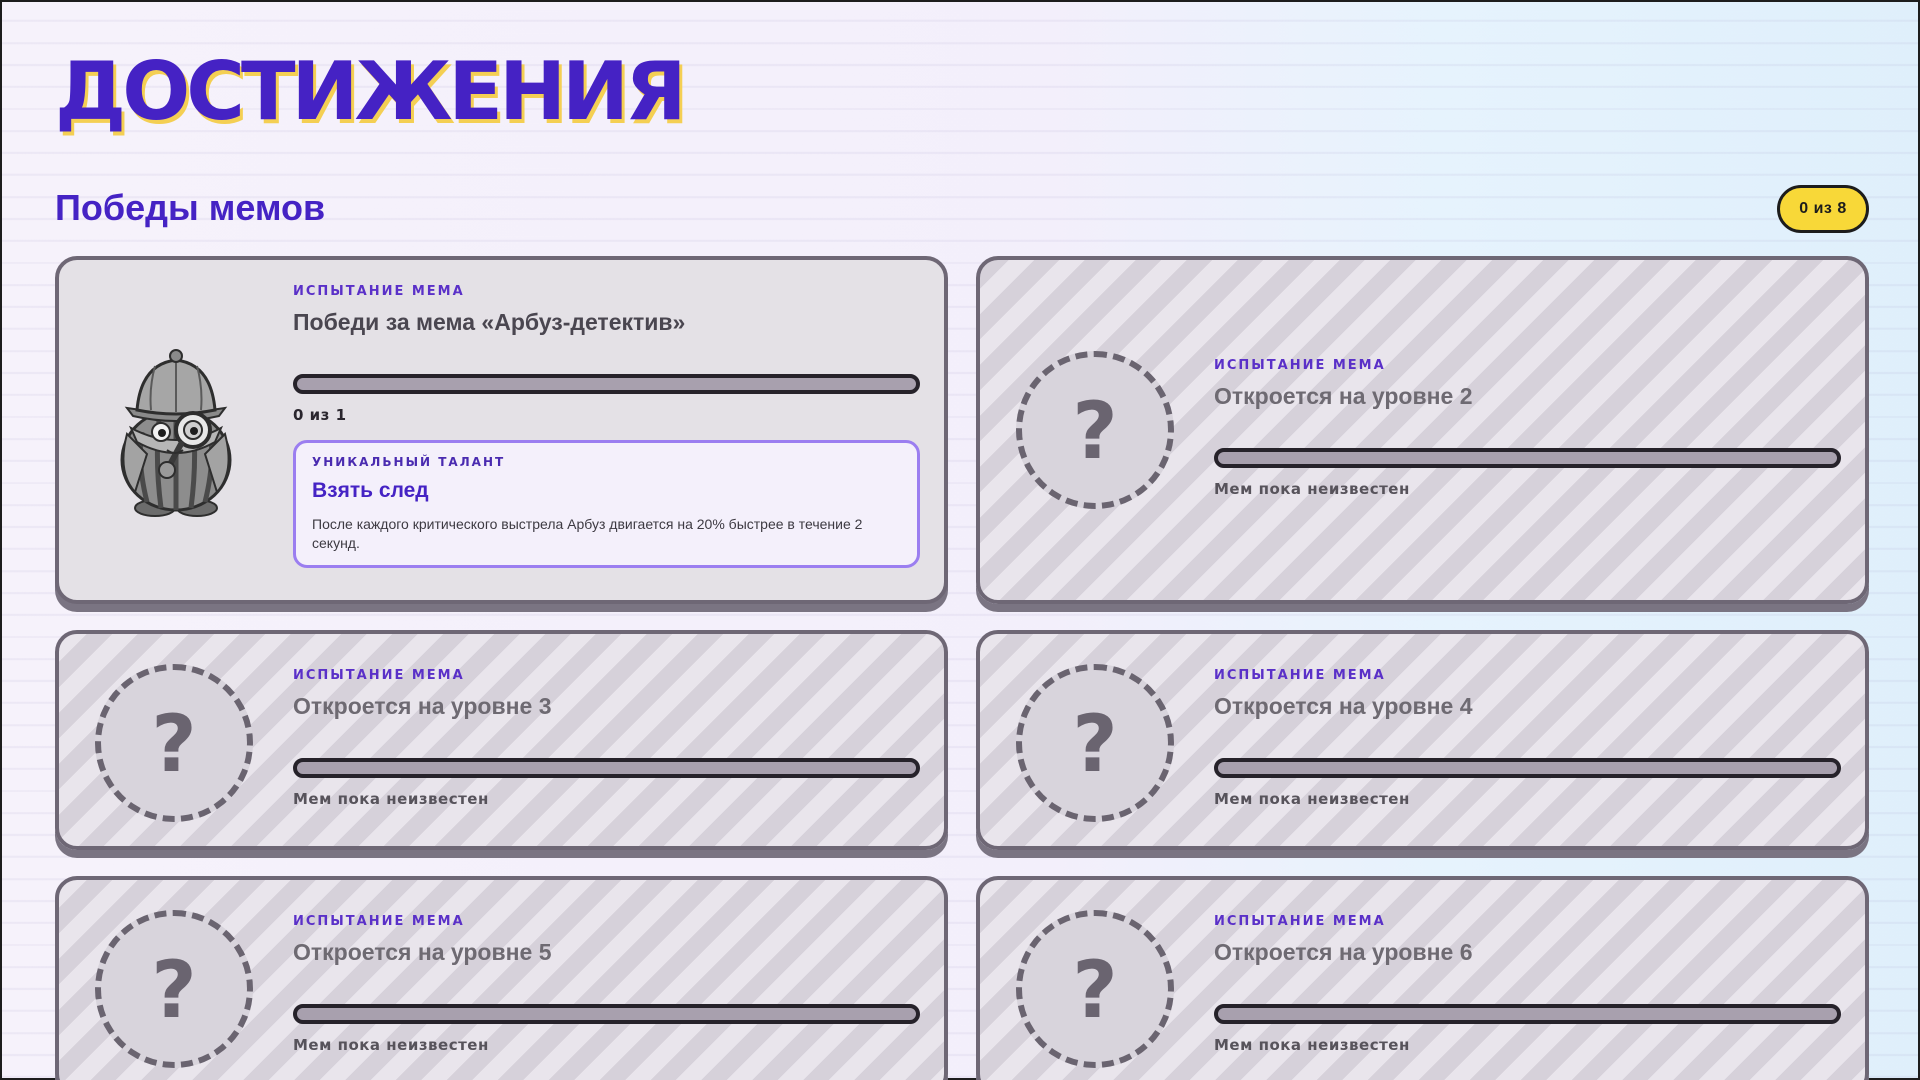 The height and width of the screenshot is (1080, 1920). Describe the element at coordinates (1343, 396) in the screenshot. I see `achievement-name: Откроется на уровне 2` at that location.